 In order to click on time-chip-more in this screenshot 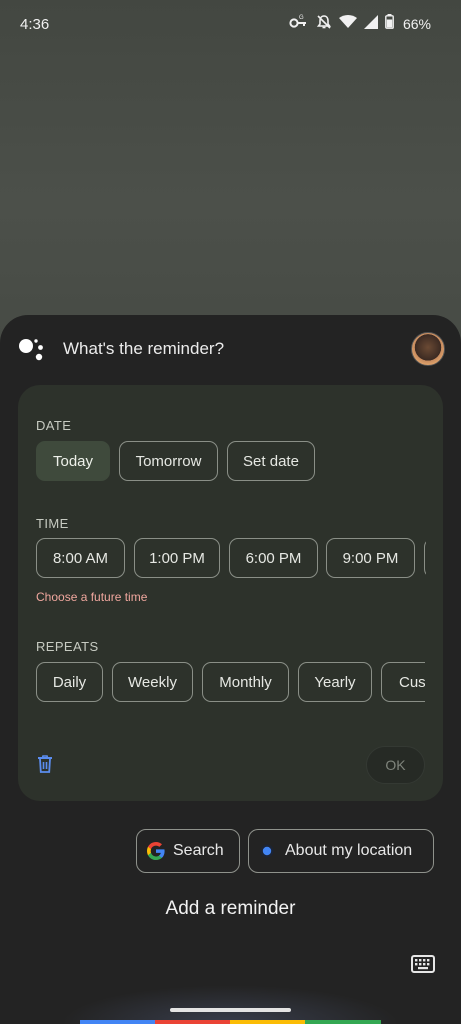, I will do `click(425, 558)`.